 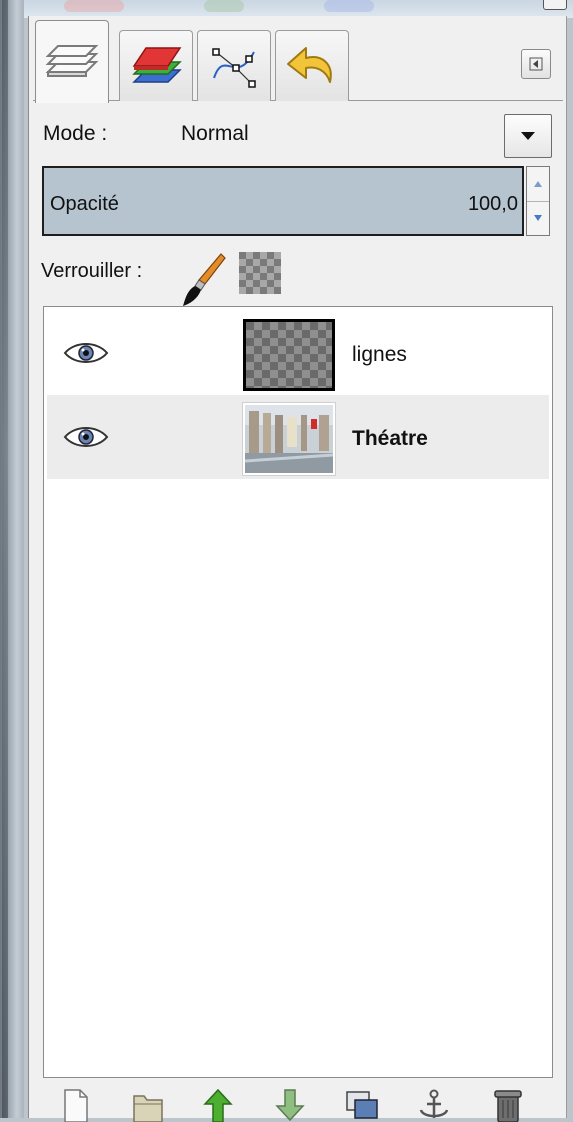 I want to click on opacity-increase-button, so click(x=538, y=184).